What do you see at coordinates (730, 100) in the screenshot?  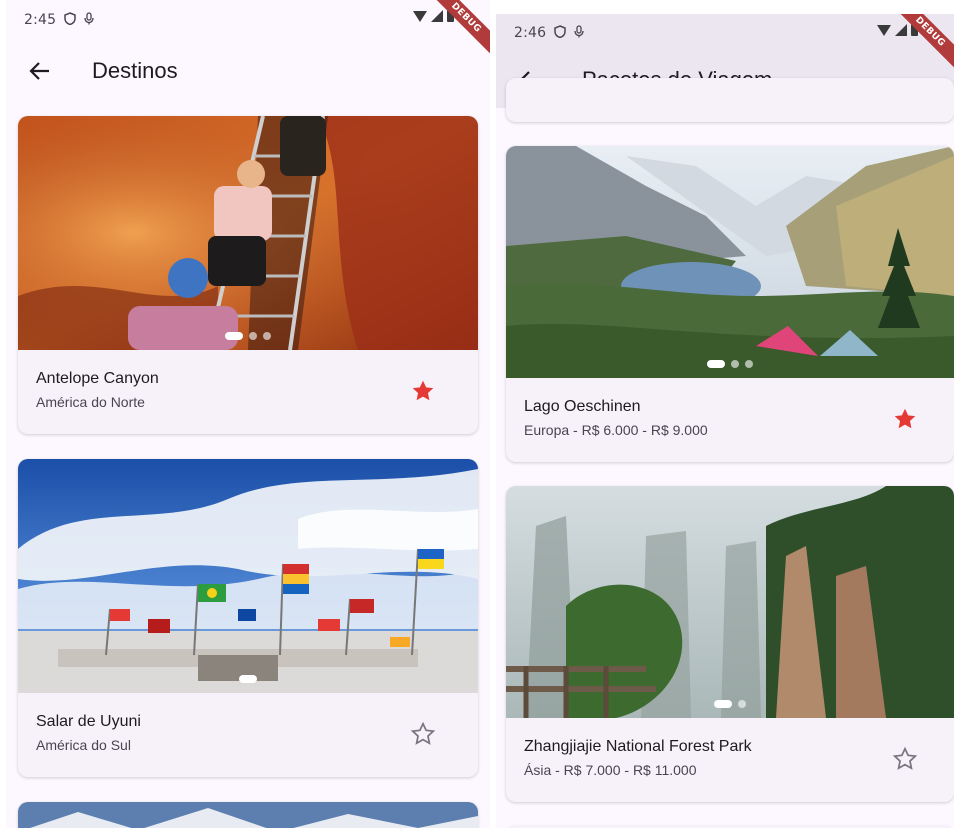 I see `package-card` at bounding box center [730, 100].